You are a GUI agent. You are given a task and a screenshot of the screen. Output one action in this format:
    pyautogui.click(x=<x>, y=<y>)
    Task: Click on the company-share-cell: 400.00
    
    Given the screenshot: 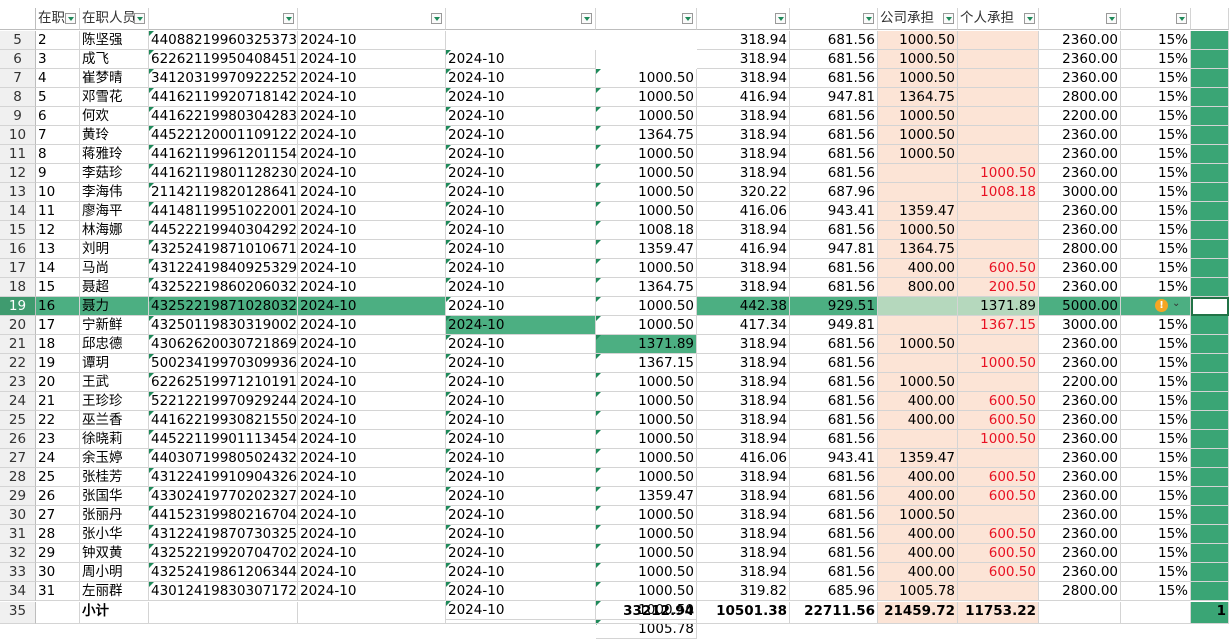 What is the action you would take?
    pyautogui.click(x=918, y=401)
    